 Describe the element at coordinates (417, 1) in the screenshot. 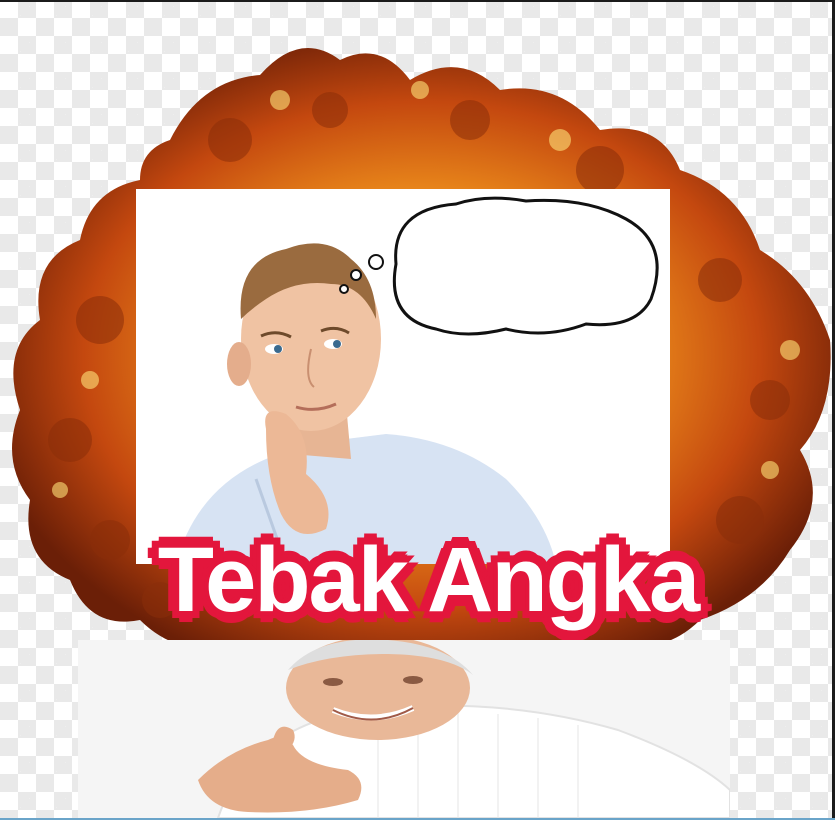

I see `frame-top-border` at that location.